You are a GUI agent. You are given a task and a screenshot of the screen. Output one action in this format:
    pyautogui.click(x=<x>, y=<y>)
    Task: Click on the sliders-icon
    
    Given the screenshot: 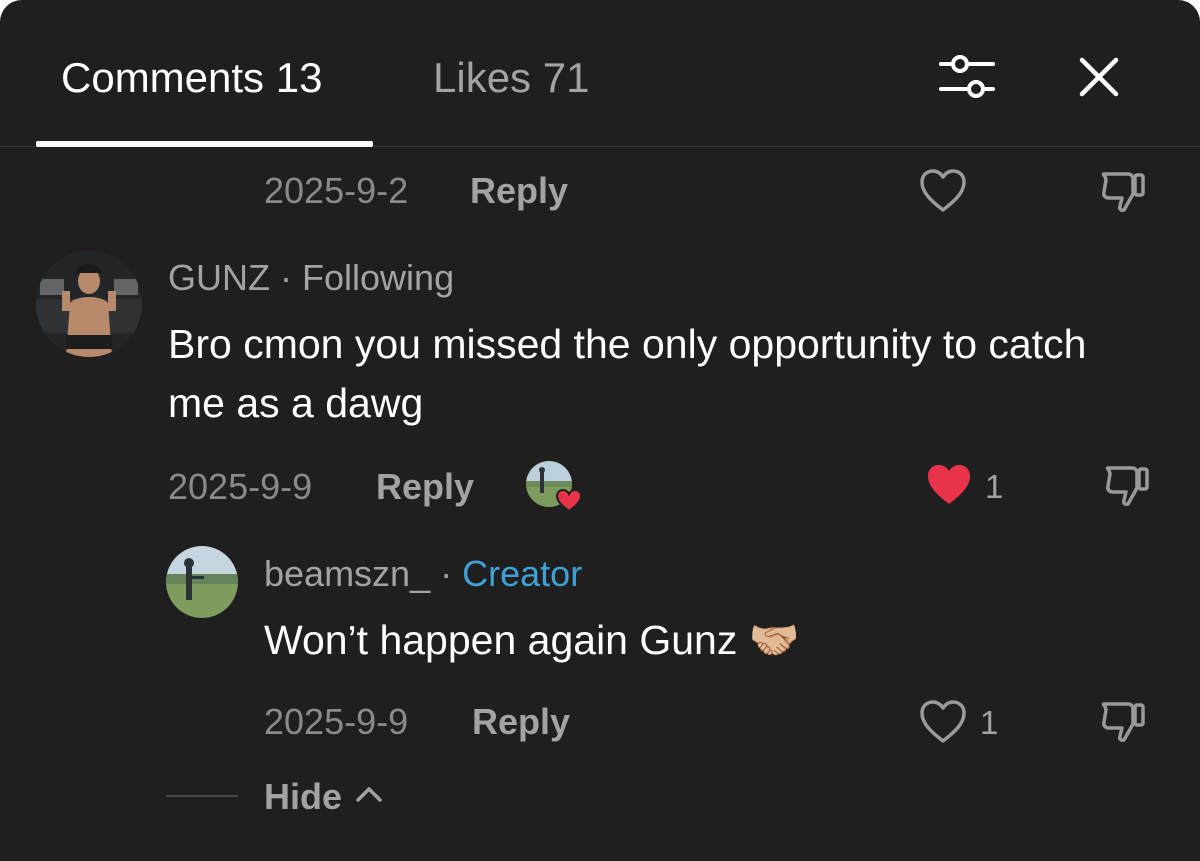 What is the action you would take?
    pyautogui.click(x=967, y=77)
    